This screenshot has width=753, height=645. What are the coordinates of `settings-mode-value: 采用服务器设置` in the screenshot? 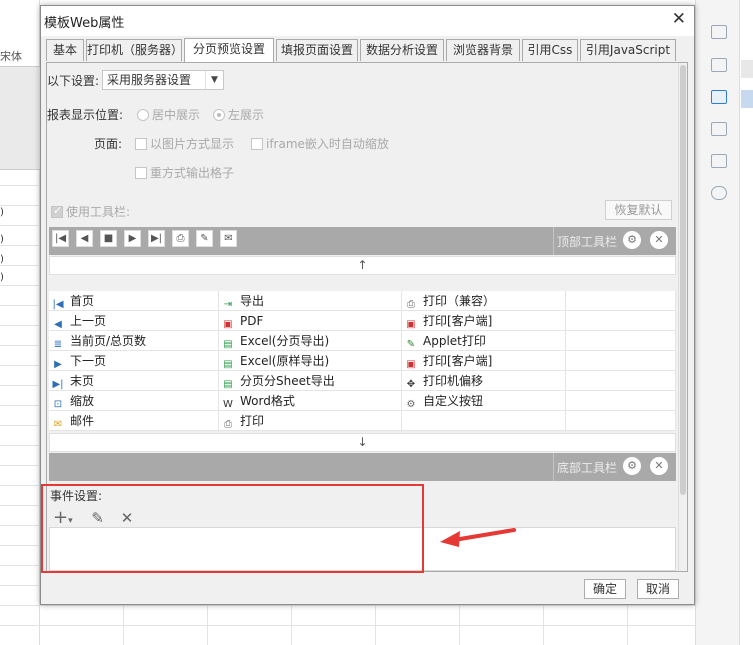 It's located at (149, 80).